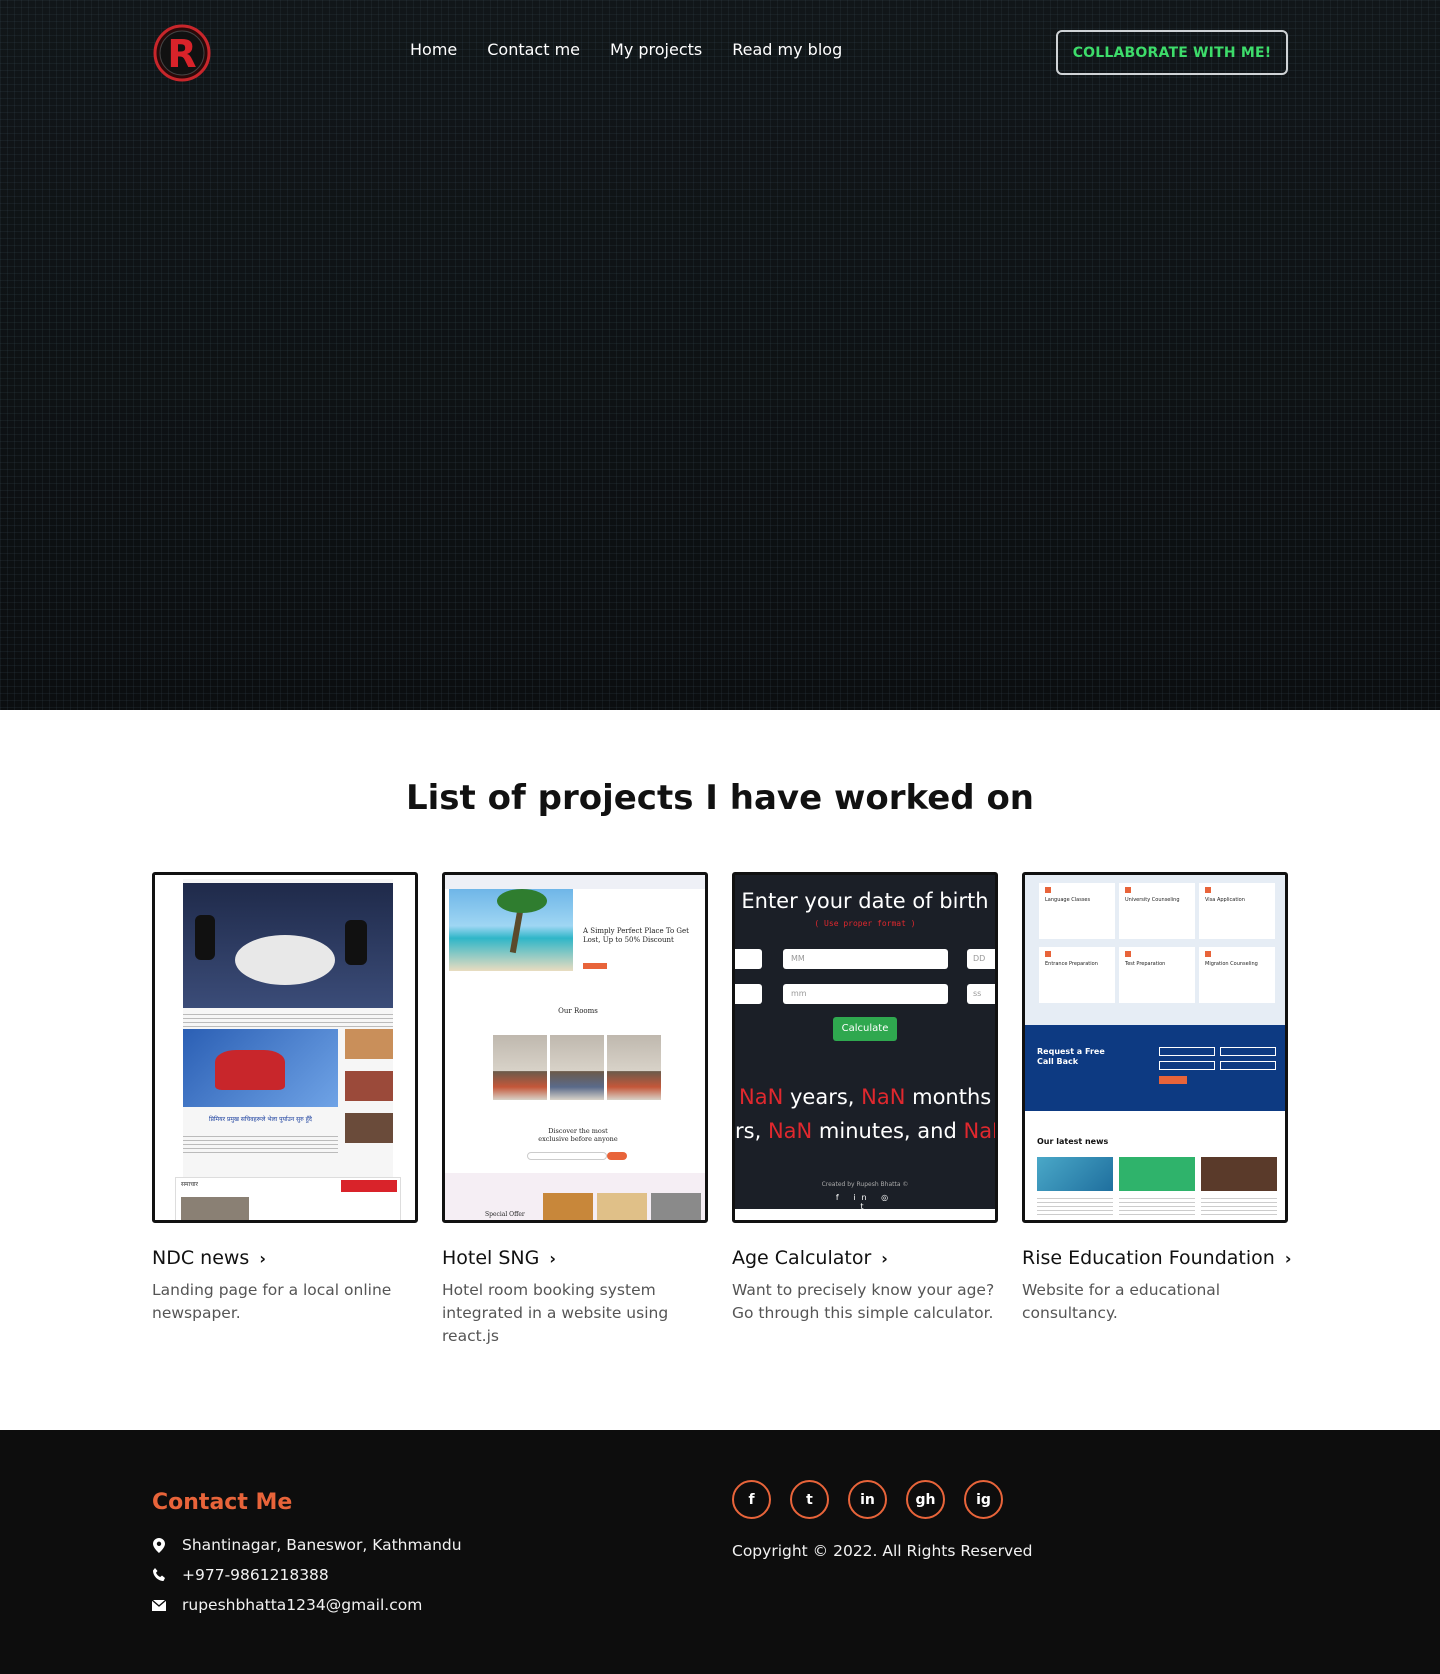 This screenshot has height=1674, width=1440. I want to click on project-title-age: Age Calculator ›, so click(865, 1258).